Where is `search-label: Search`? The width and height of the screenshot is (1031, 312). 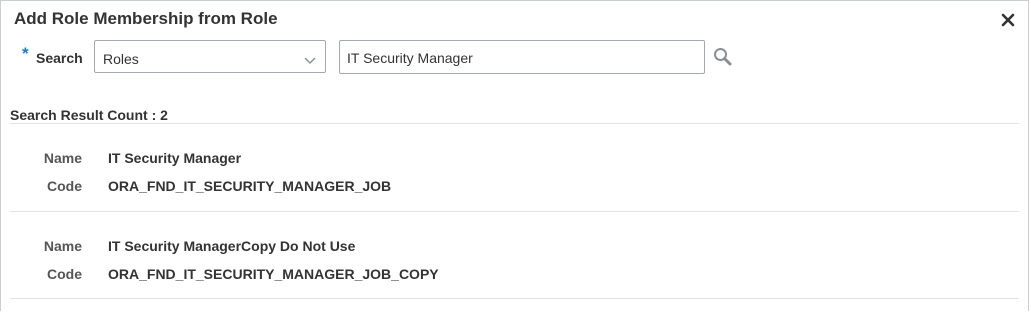 search-label: Search is located at coordinates (59, 58).